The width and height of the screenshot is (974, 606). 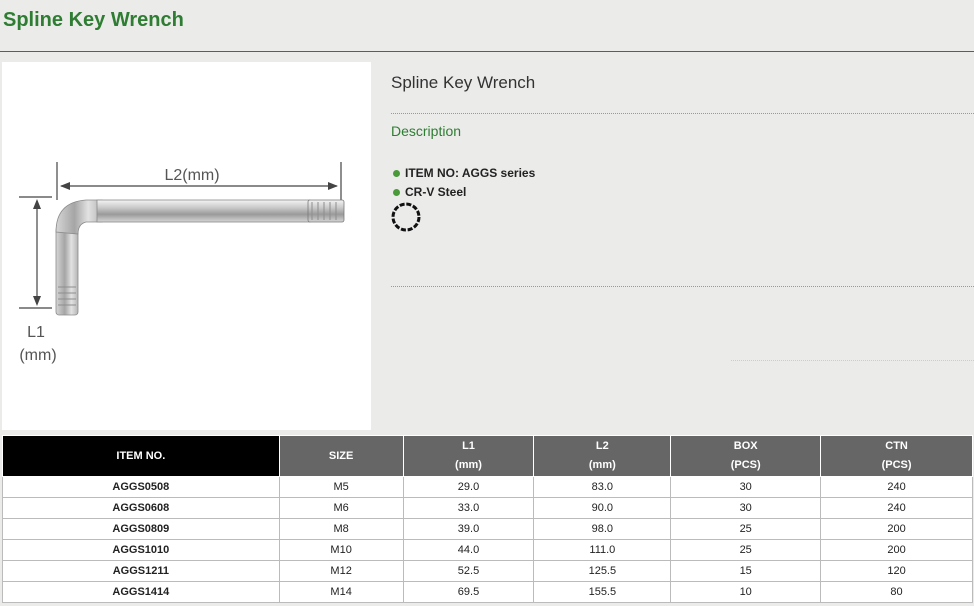 I want to click on cell-l1: 69.5, so click(x=468, y=592).